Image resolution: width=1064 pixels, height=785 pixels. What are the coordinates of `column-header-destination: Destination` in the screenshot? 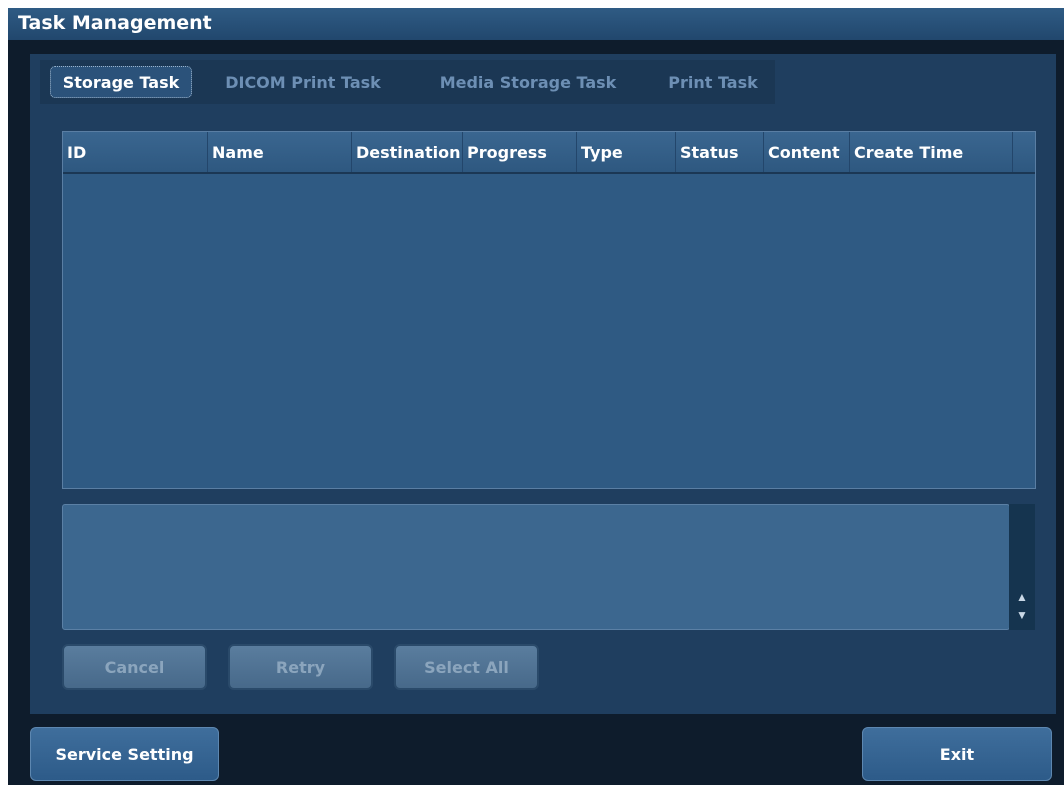 It's located at (407, 152).